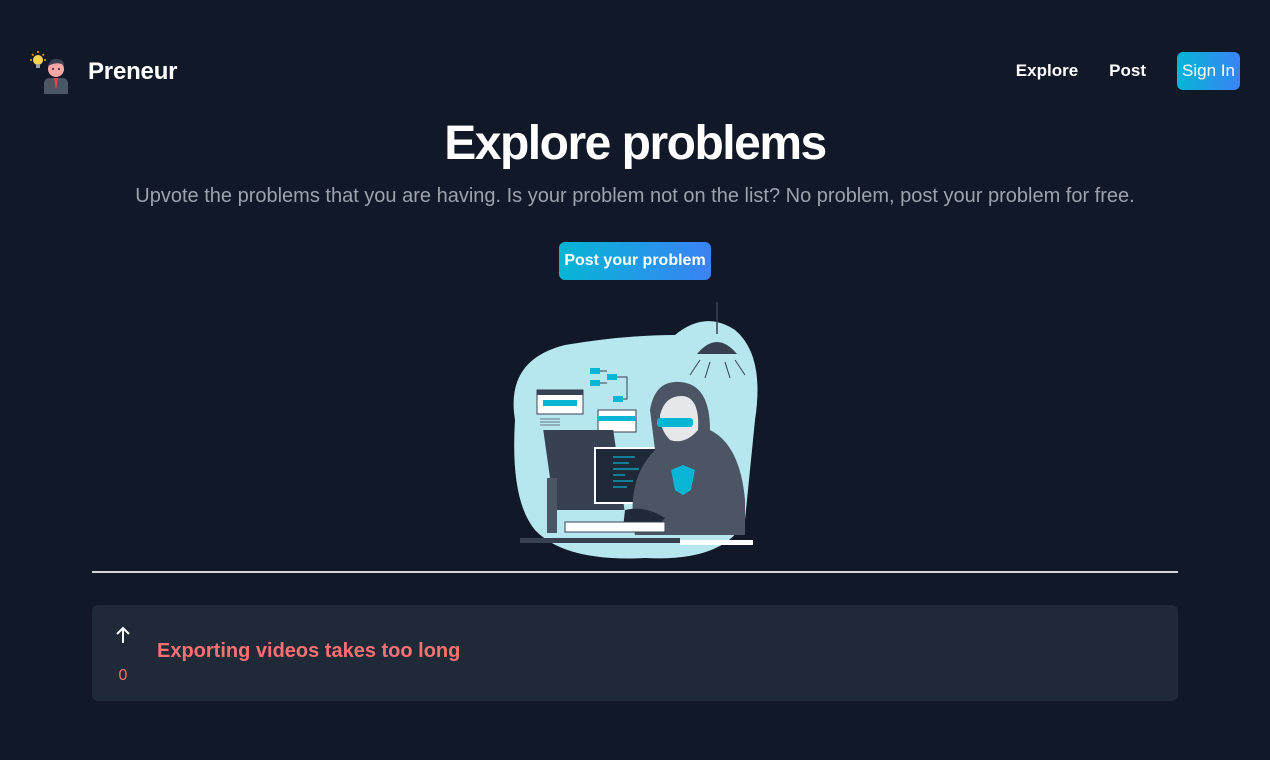 This screenshot has width=1270, height=760. Describe the element at coordinates (635, 653) in the screenshot. I see `problem-card: 0 Exporting videos takes too long` at that location.